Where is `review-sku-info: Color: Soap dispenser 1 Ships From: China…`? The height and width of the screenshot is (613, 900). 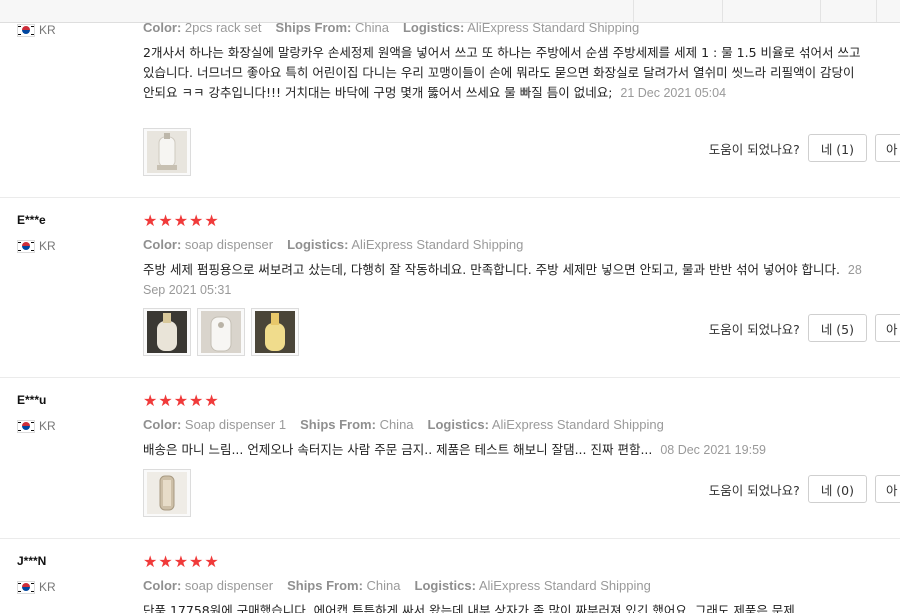
review-sku-info: Color: Soap dispenser 1 Ships From: China… is located at coordinates (403, 424).